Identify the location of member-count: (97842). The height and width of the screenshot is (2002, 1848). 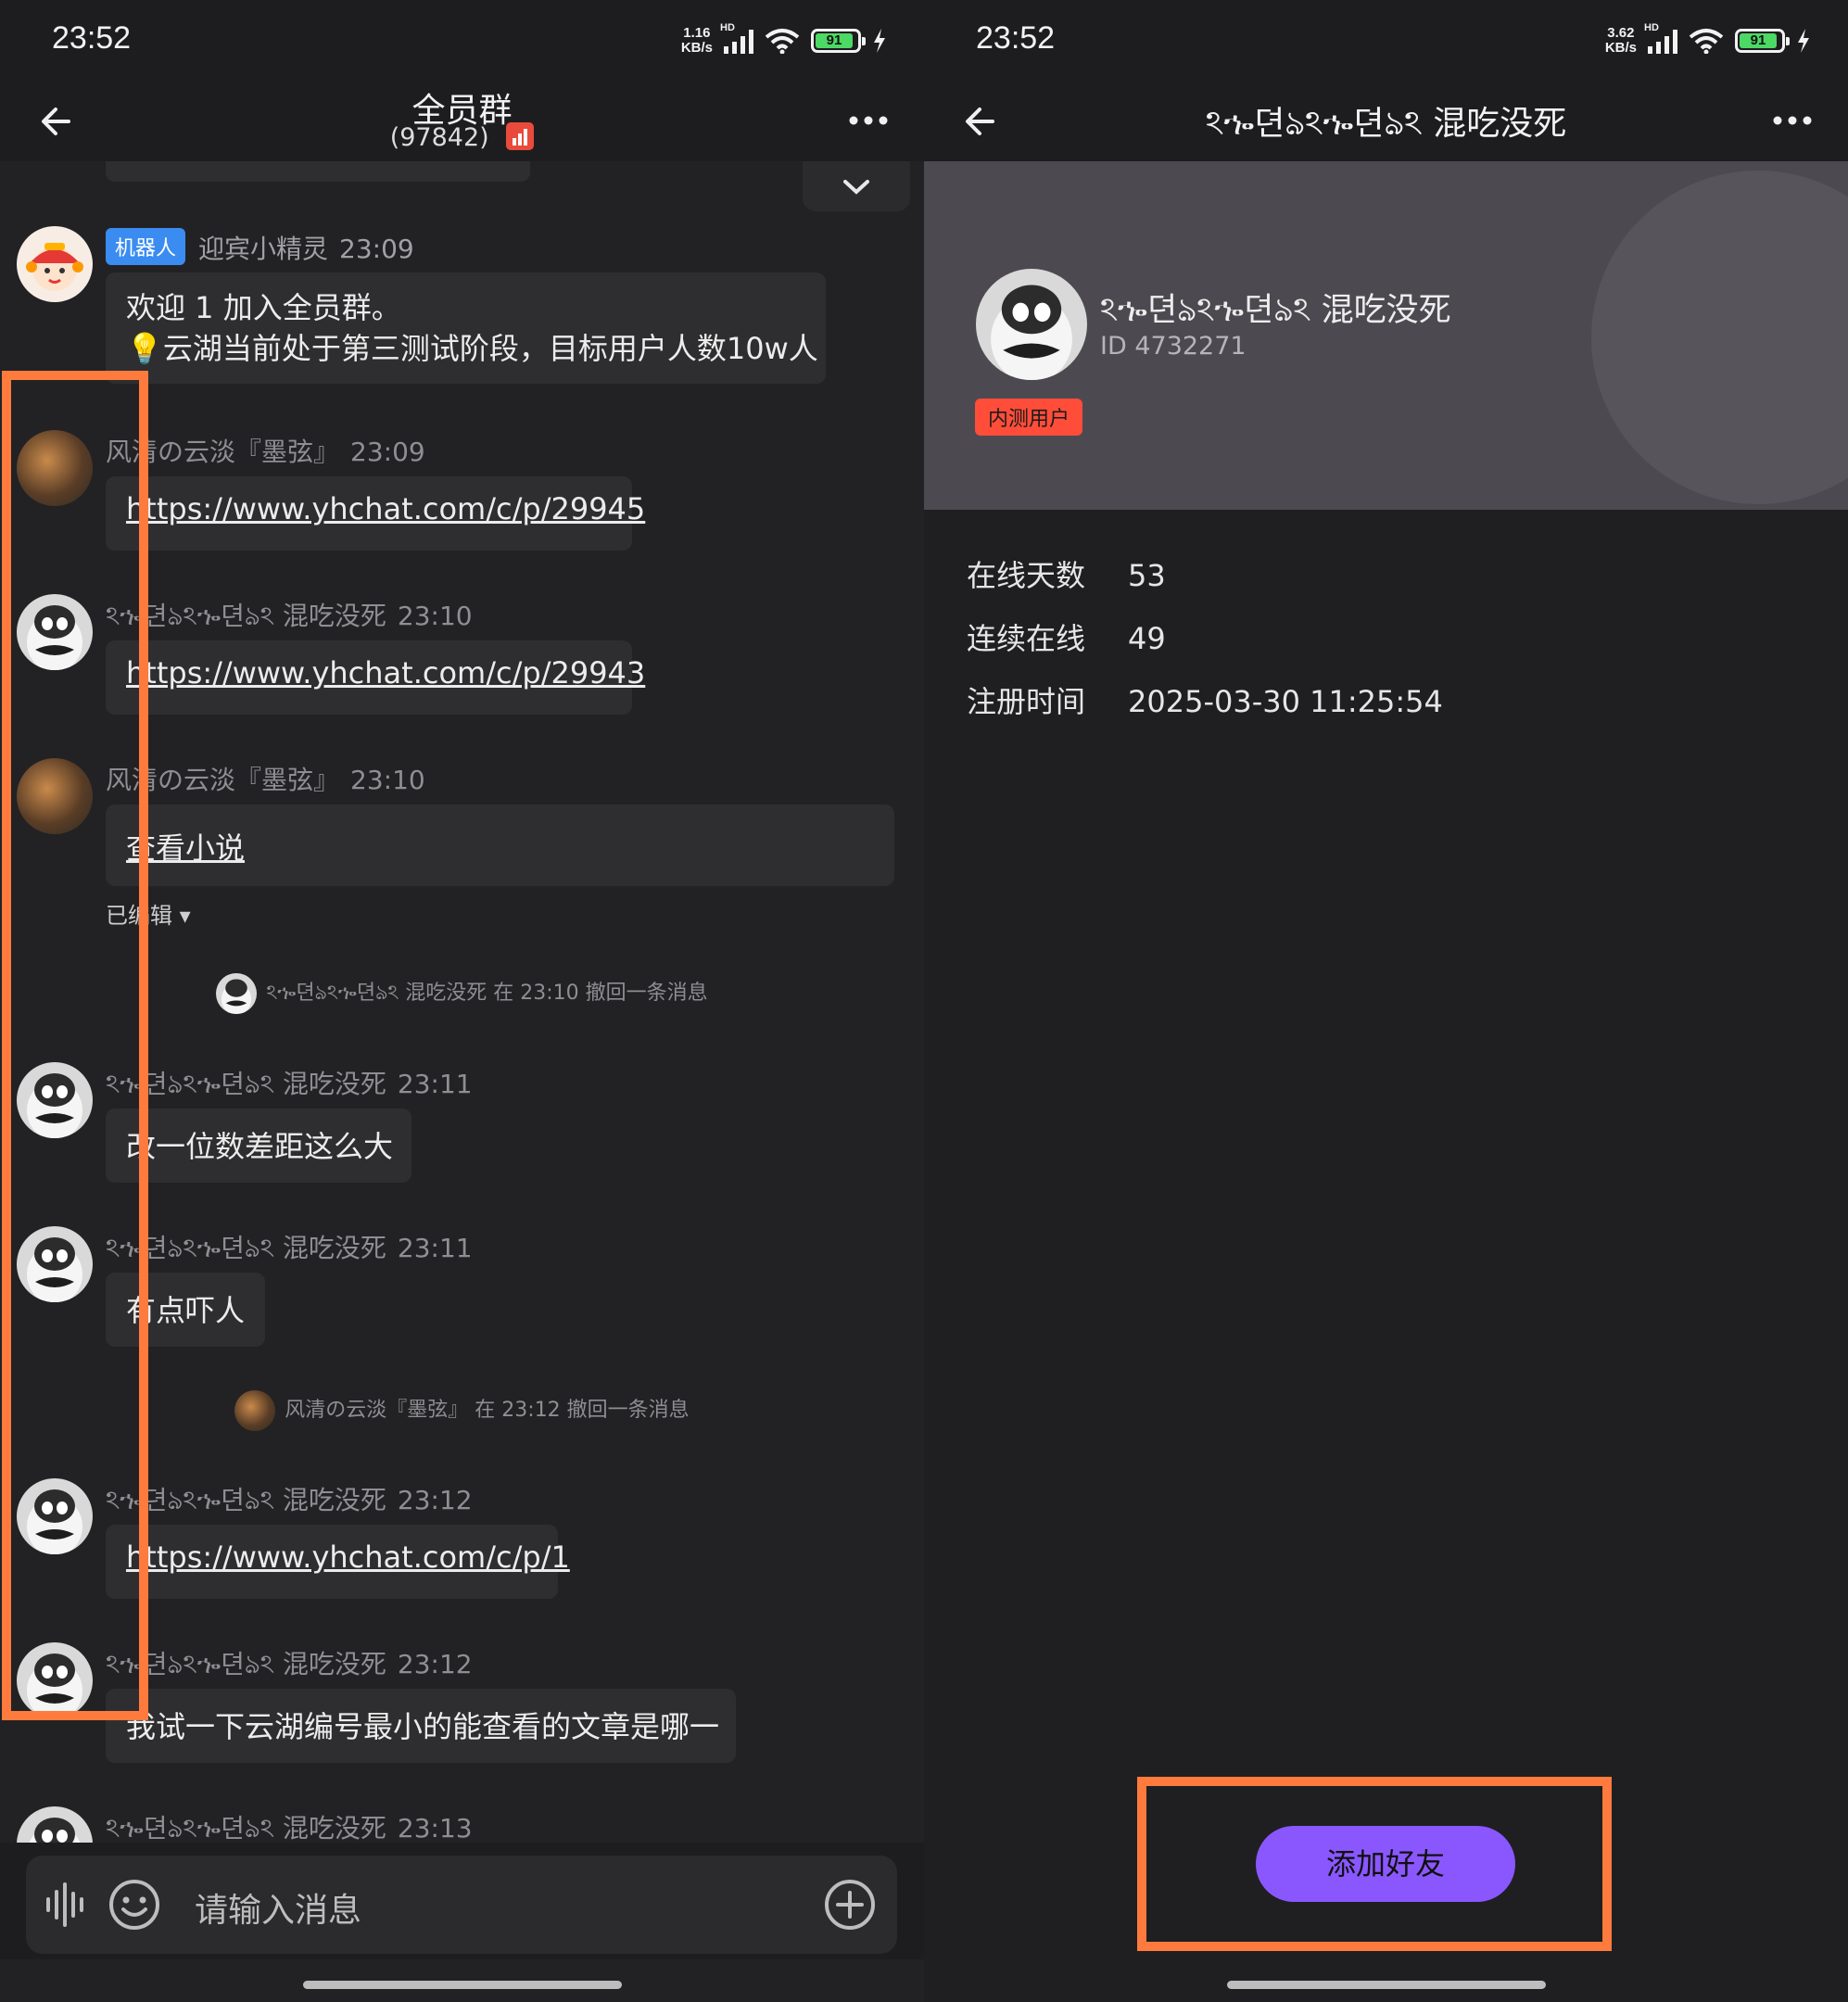
(439, 138).